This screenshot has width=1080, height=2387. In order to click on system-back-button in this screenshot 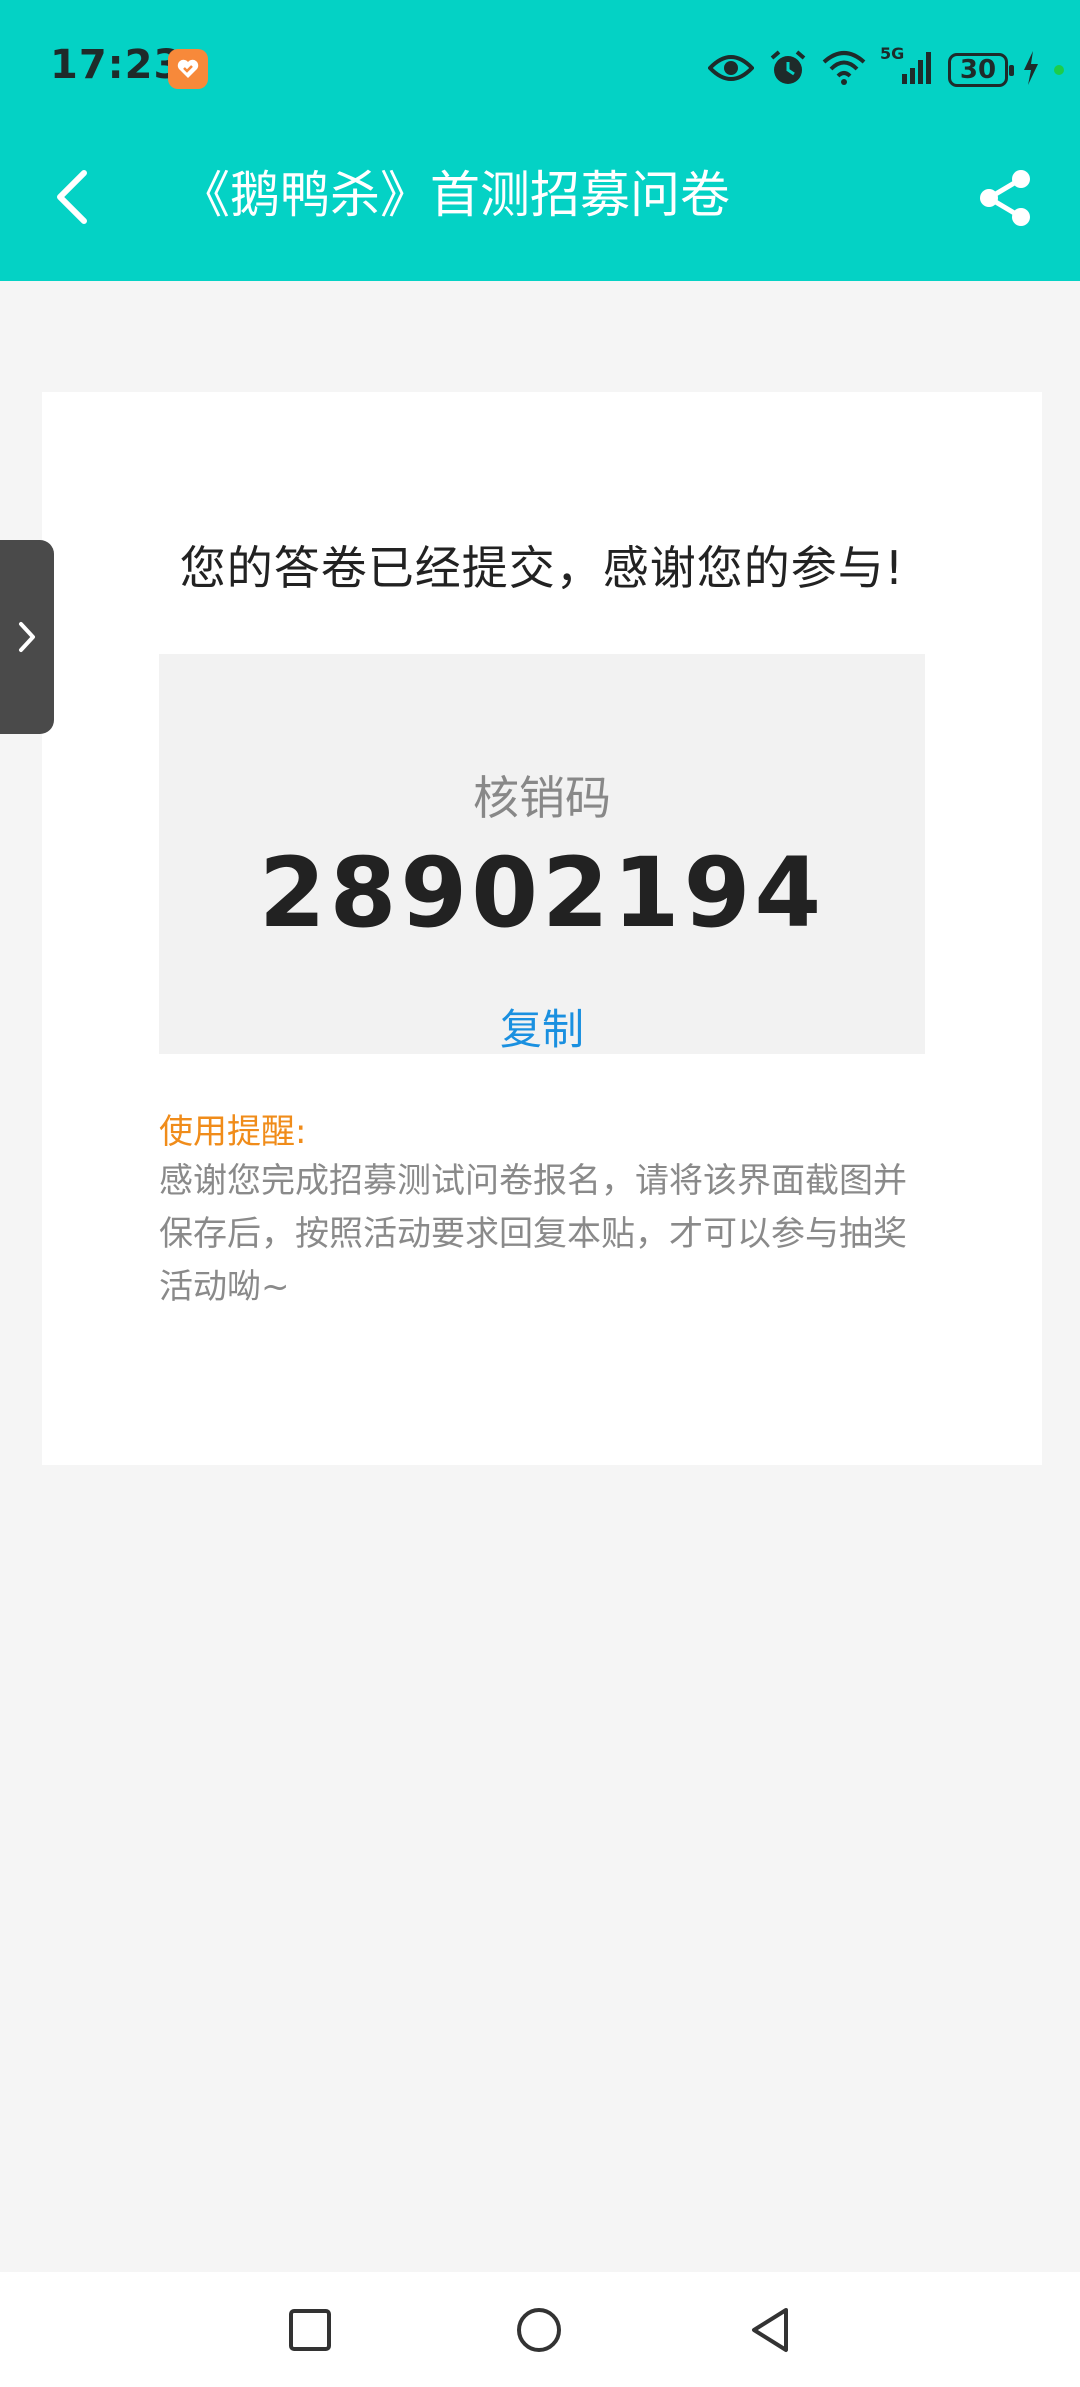, I will do `click(770, 2330)`.